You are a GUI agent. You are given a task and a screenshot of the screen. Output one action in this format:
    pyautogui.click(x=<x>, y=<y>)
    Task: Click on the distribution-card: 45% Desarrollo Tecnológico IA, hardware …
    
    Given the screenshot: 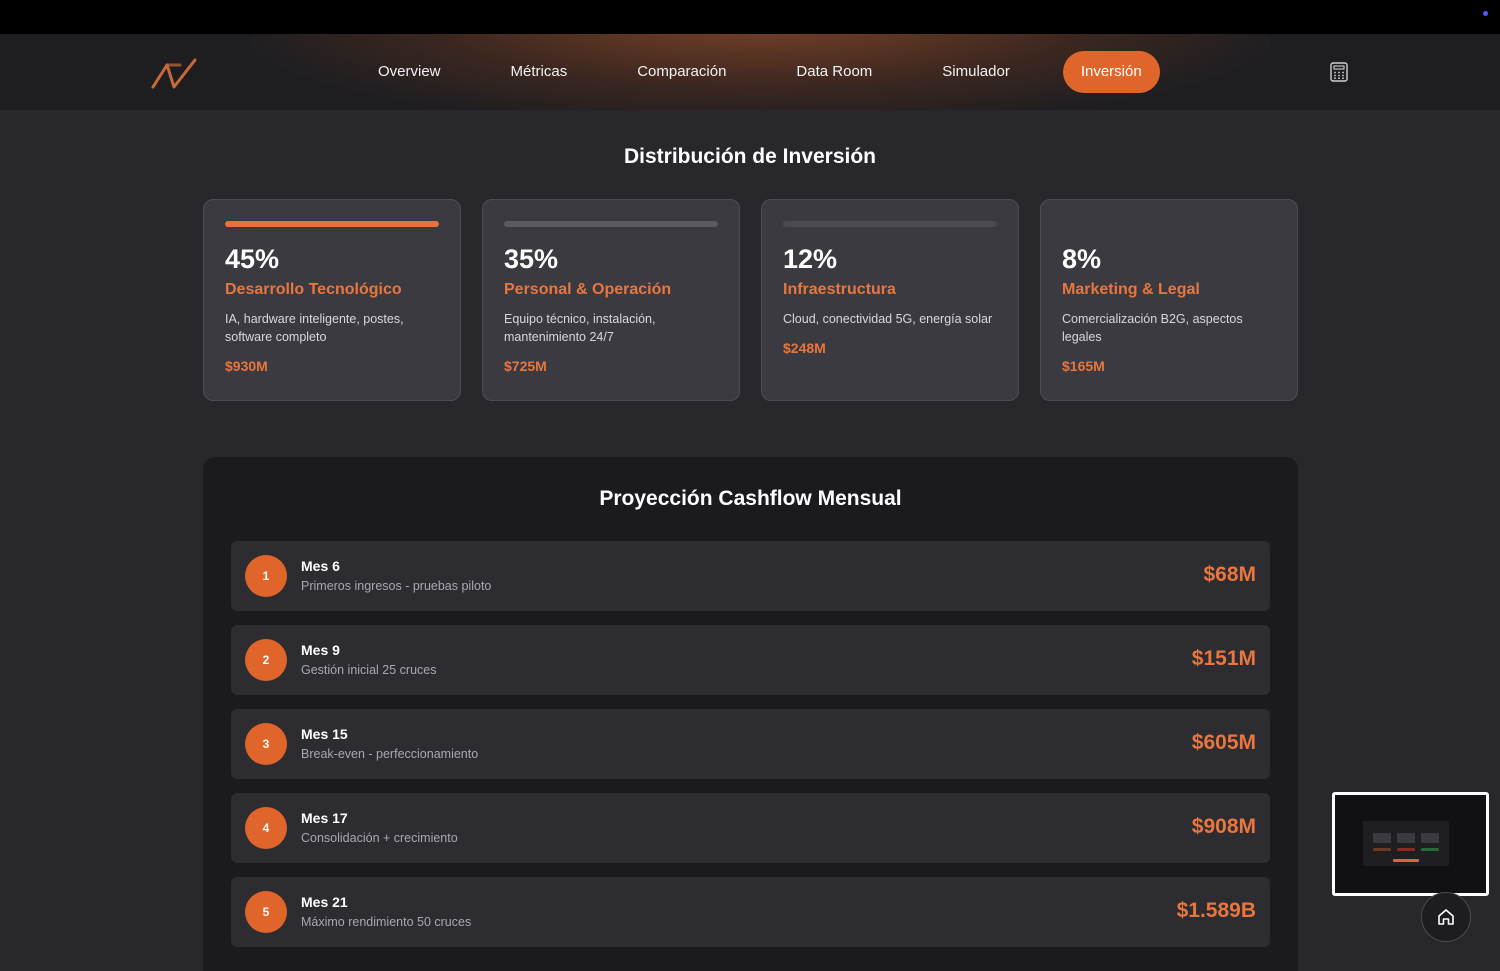 What is the action you would take?
    pyautogui.click(x=332, y=300)
    